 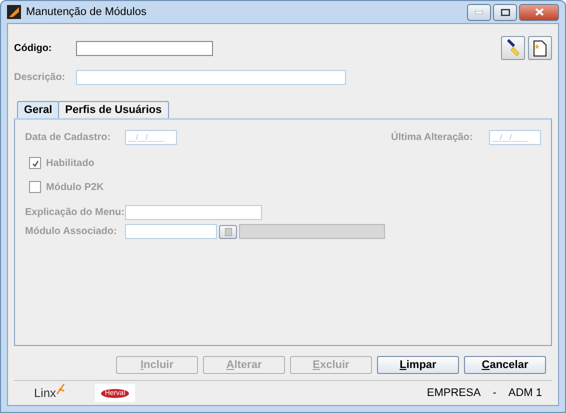 I want to click on search-button, so click(x=513, y=48).